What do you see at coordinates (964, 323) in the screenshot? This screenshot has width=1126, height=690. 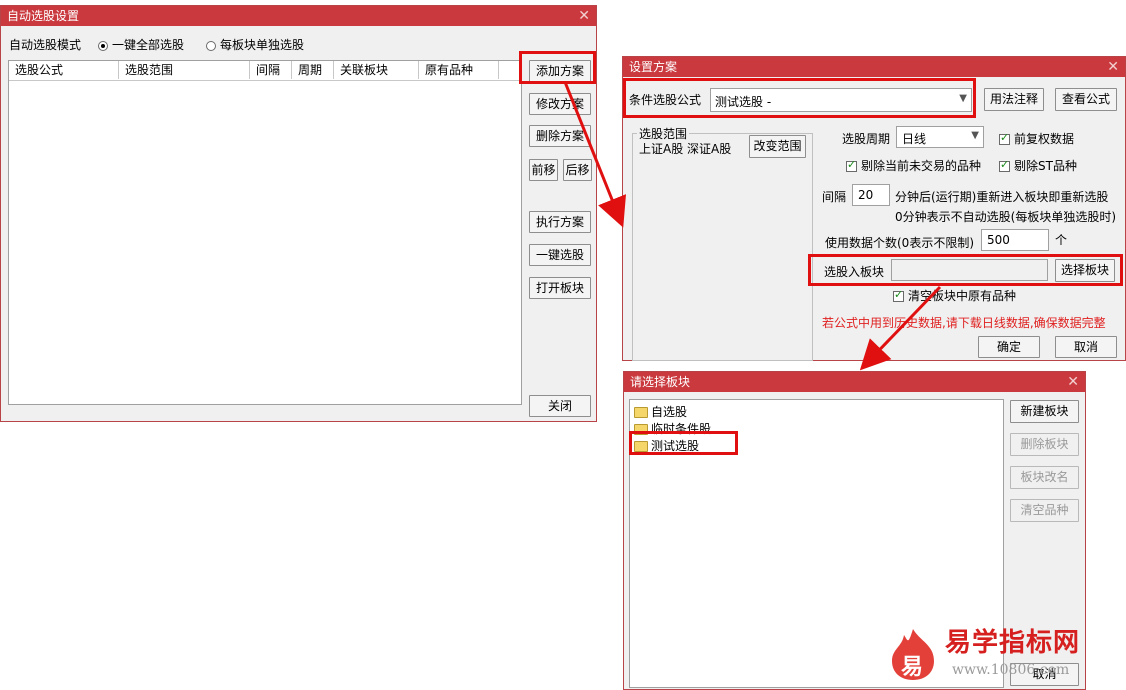 I see `warning-text: 若公式中用到历史数据,请下载日线数据,确保数据完整` at bounding box center [964, 323].